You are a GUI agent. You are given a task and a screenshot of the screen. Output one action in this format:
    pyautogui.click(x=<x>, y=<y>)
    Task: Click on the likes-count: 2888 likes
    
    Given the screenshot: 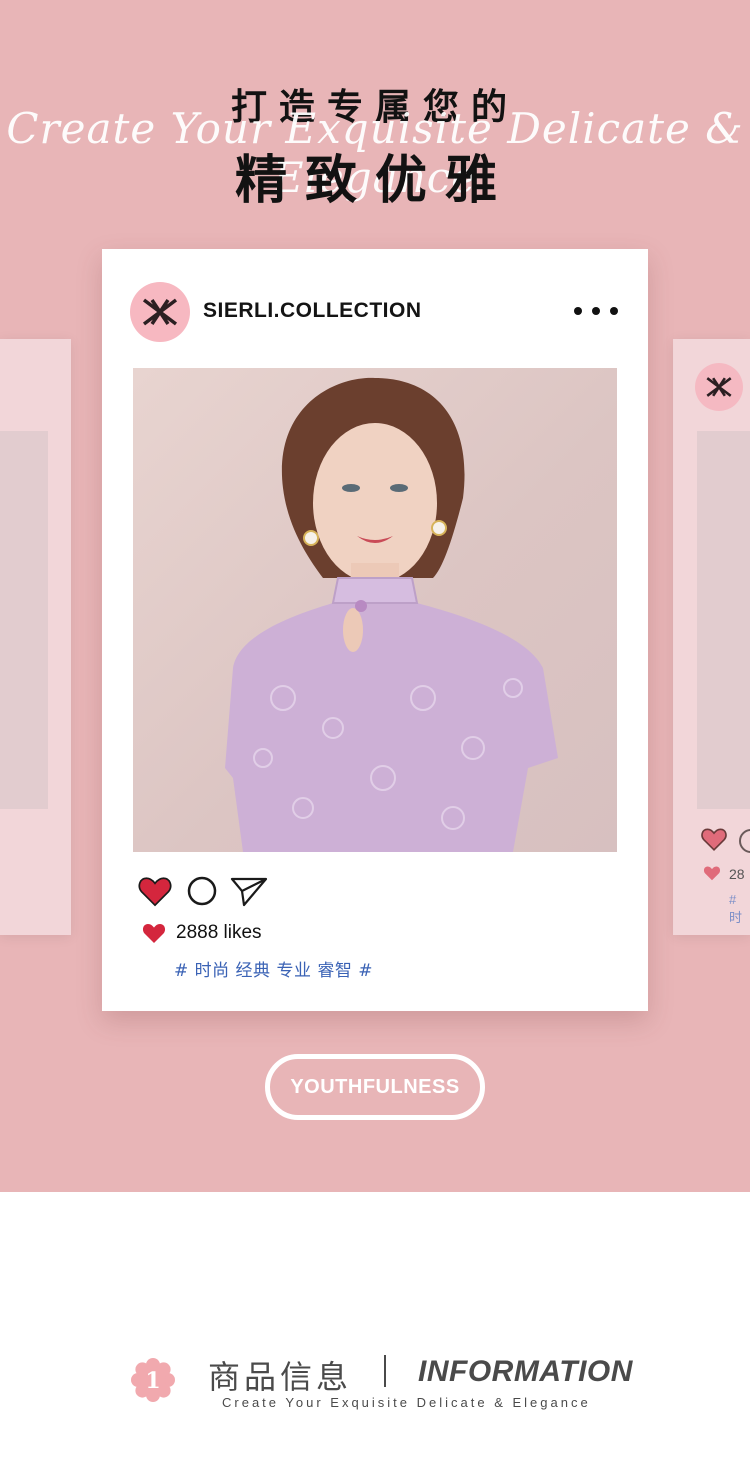 What is the action you would take?
    pyautogui.click(x=219, y=932)
    